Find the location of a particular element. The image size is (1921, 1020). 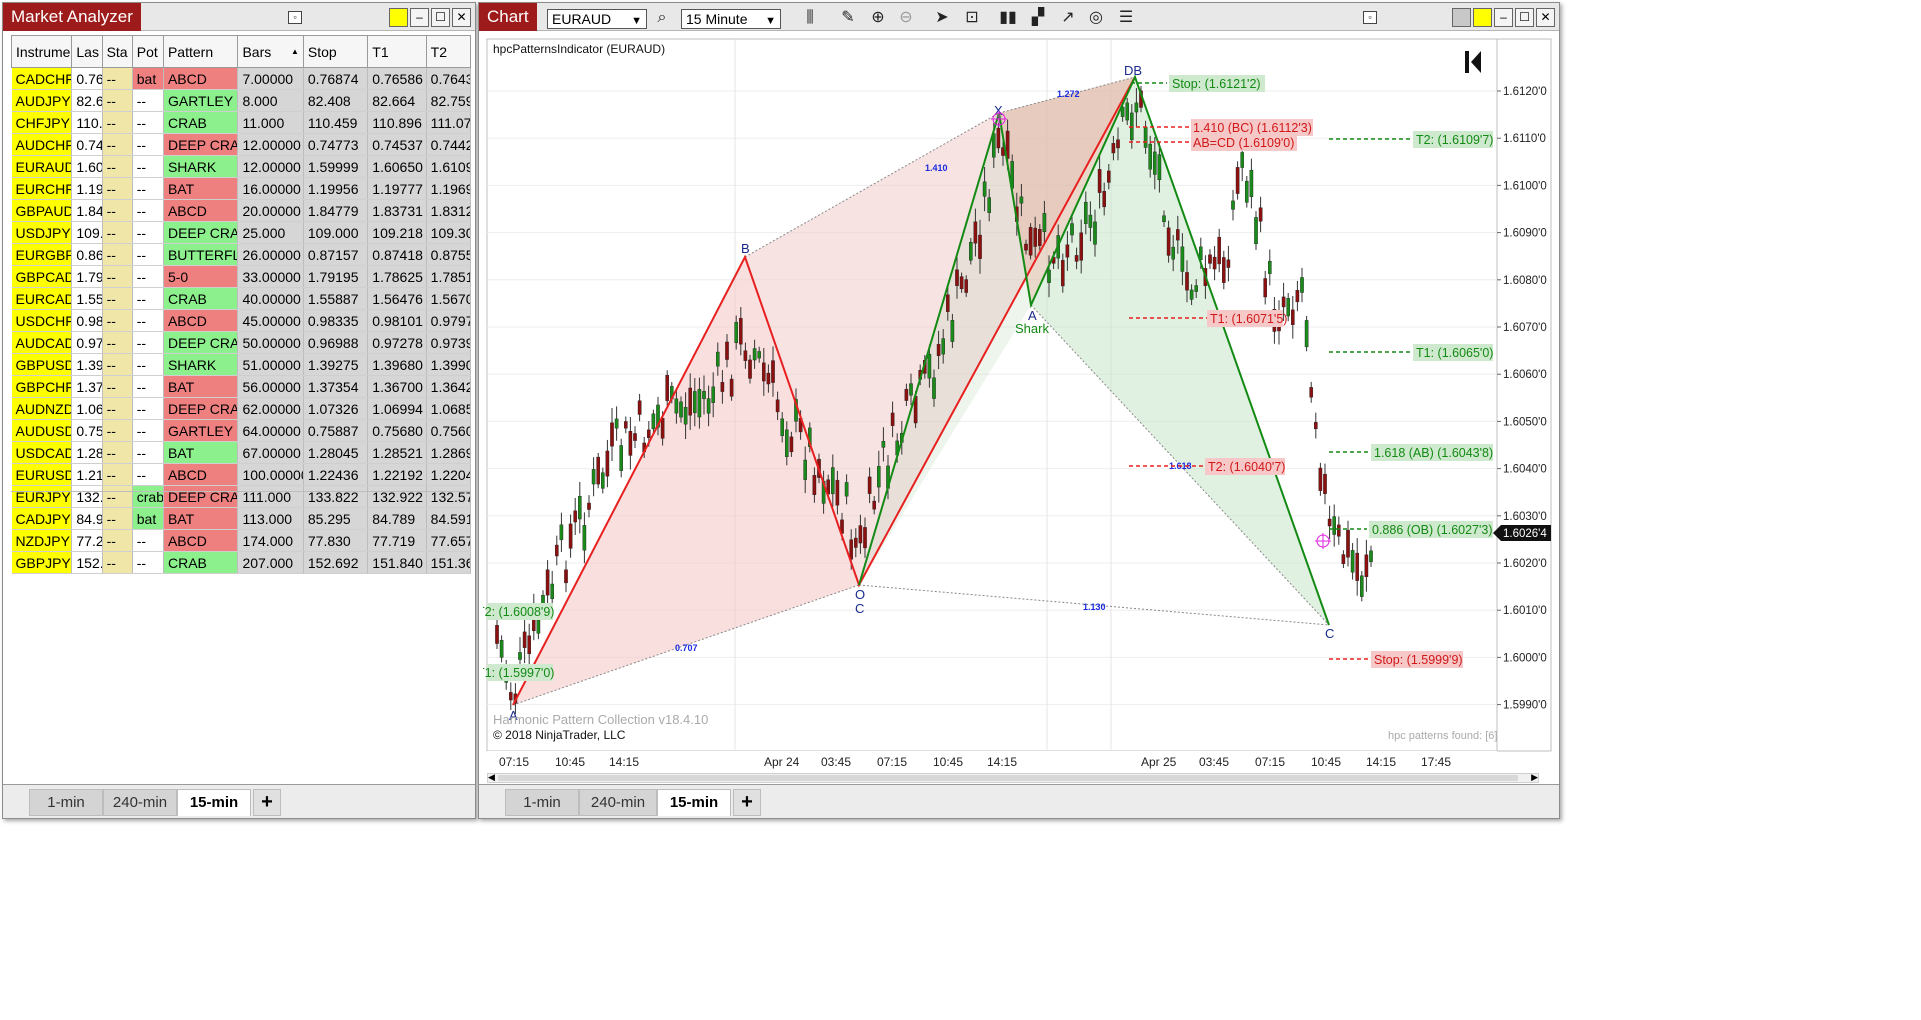

bars-cell: 8.000 is located at coordinates (270, 100).